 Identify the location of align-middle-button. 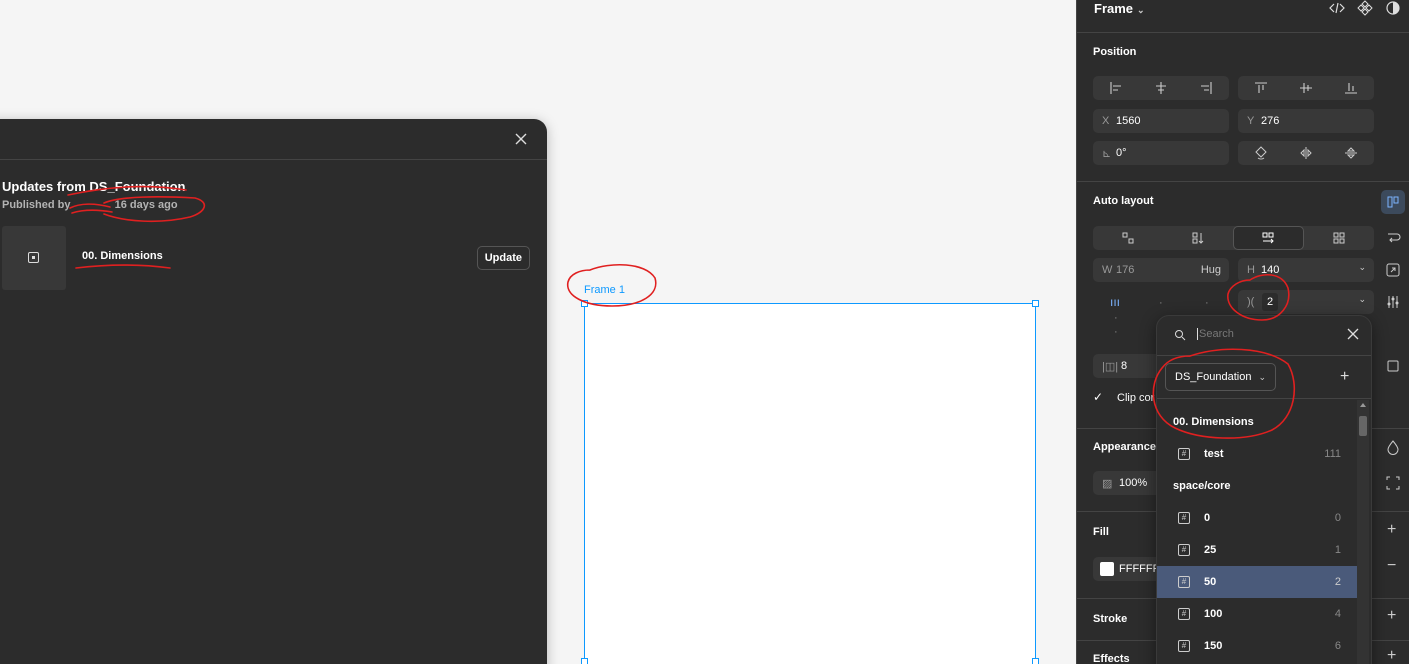
(1305, 88).